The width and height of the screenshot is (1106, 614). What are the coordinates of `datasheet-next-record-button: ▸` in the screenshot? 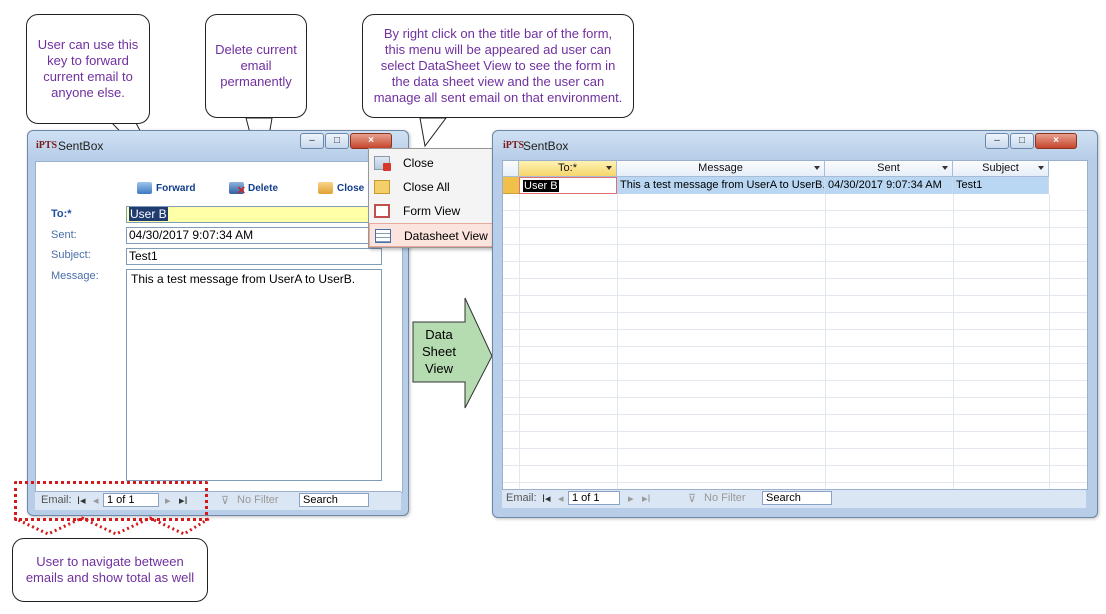 It's located at (631, 498).